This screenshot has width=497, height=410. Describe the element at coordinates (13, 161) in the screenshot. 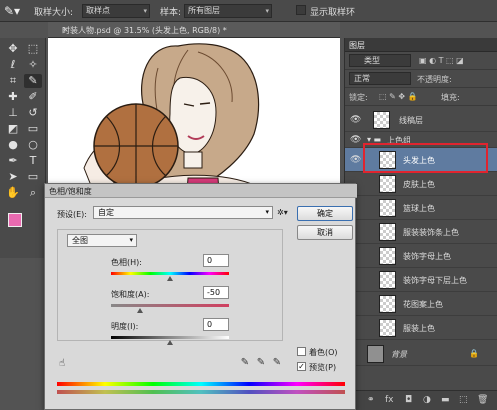

I see `pen-icon: ✒` at that location.